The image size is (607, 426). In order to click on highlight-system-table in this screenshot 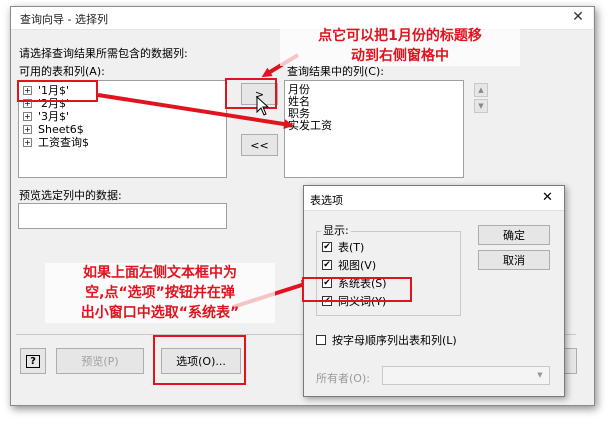, I will do `click(357, 289)`.